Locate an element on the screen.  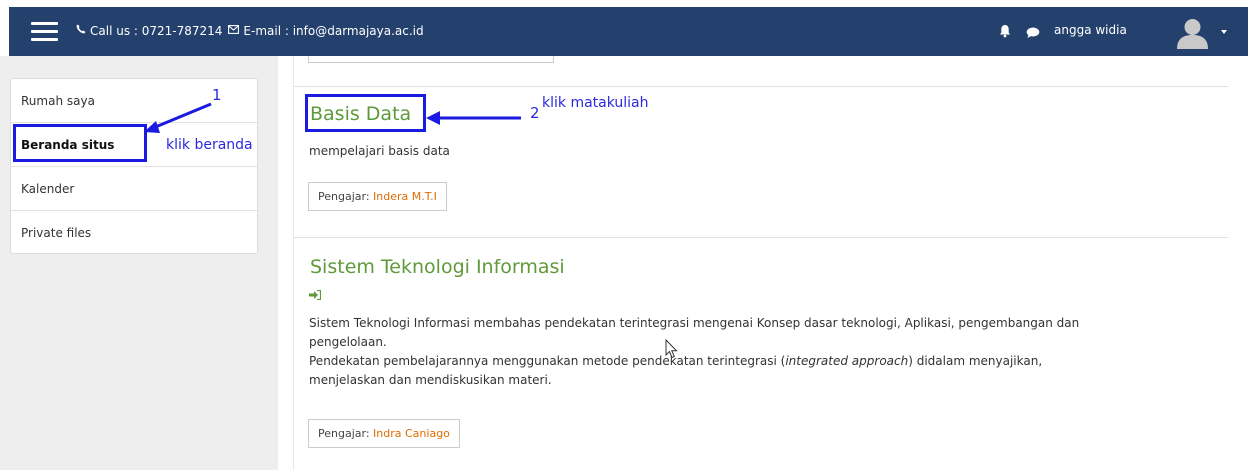
annotation-label: klik beranda is located at coordinates (209, 145).